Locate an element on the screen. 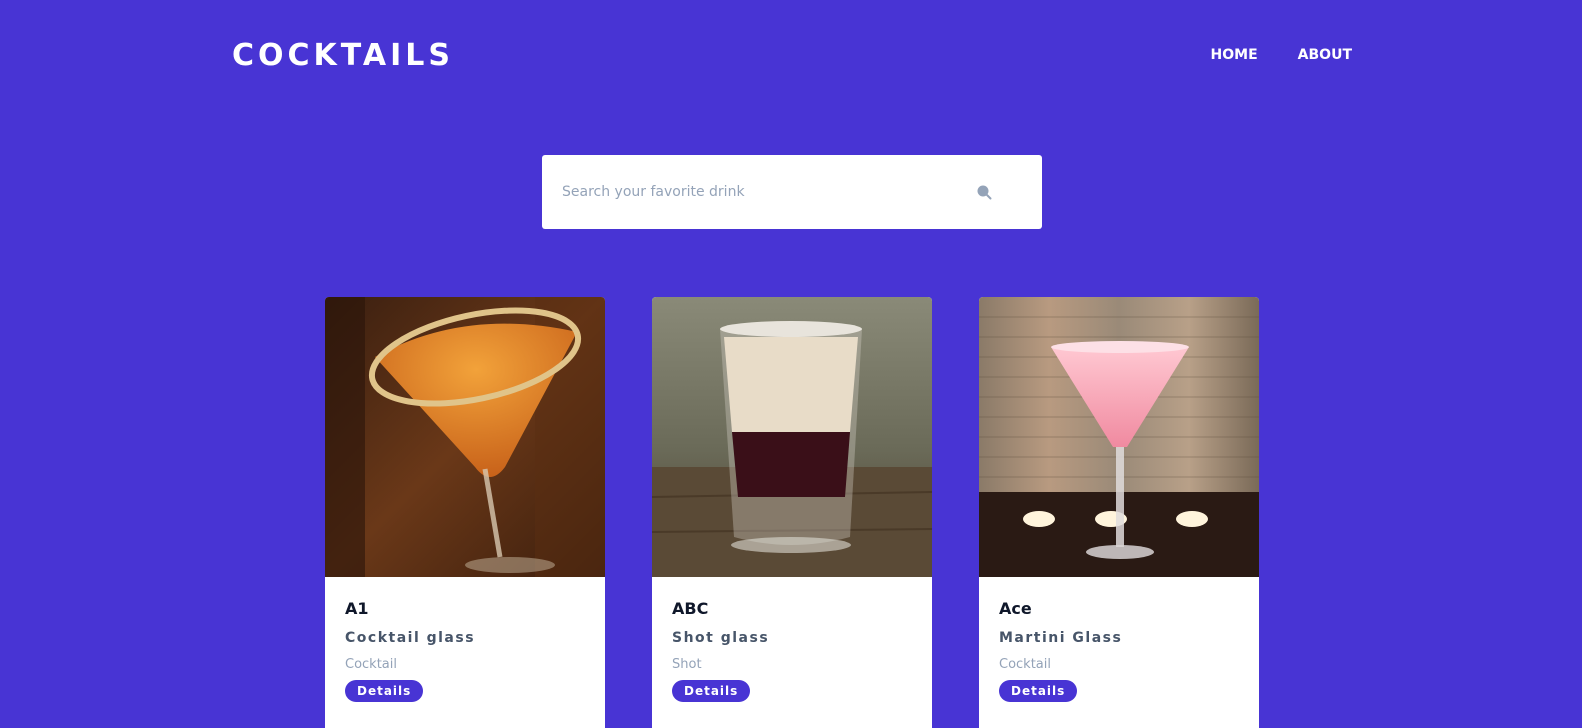  cocktail-card: Ace Martini Glass Cocktail Details is located at coordinates (1119, 512).